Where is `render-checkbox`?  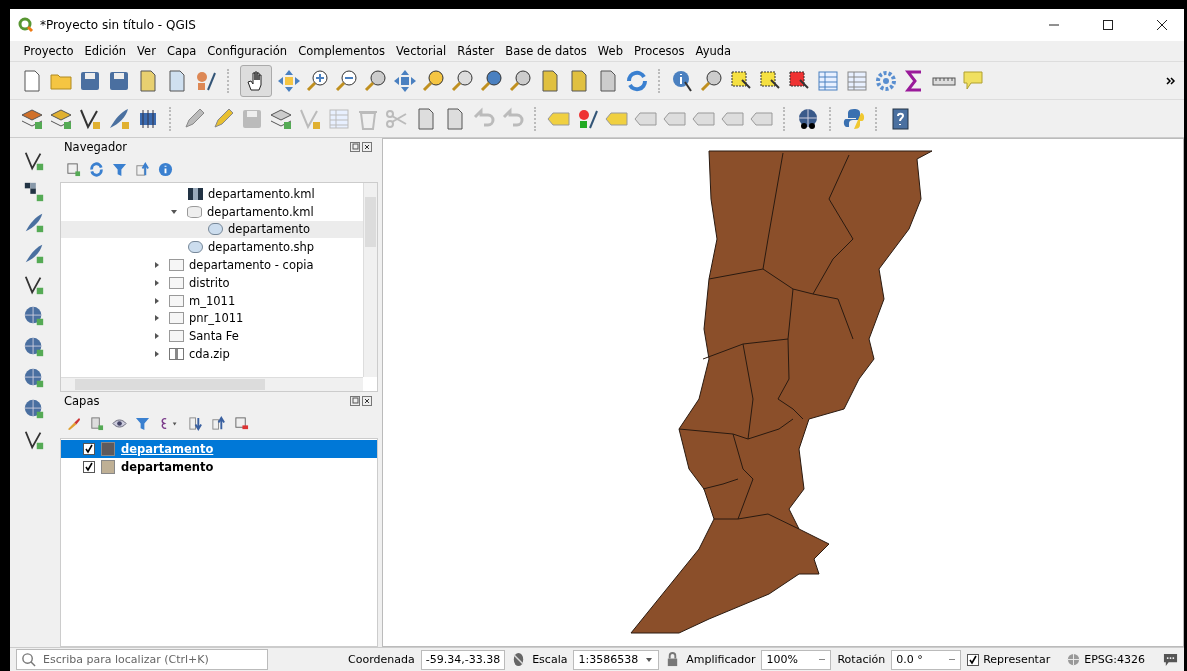
render-checkbox is located at coordinates (973, 659).